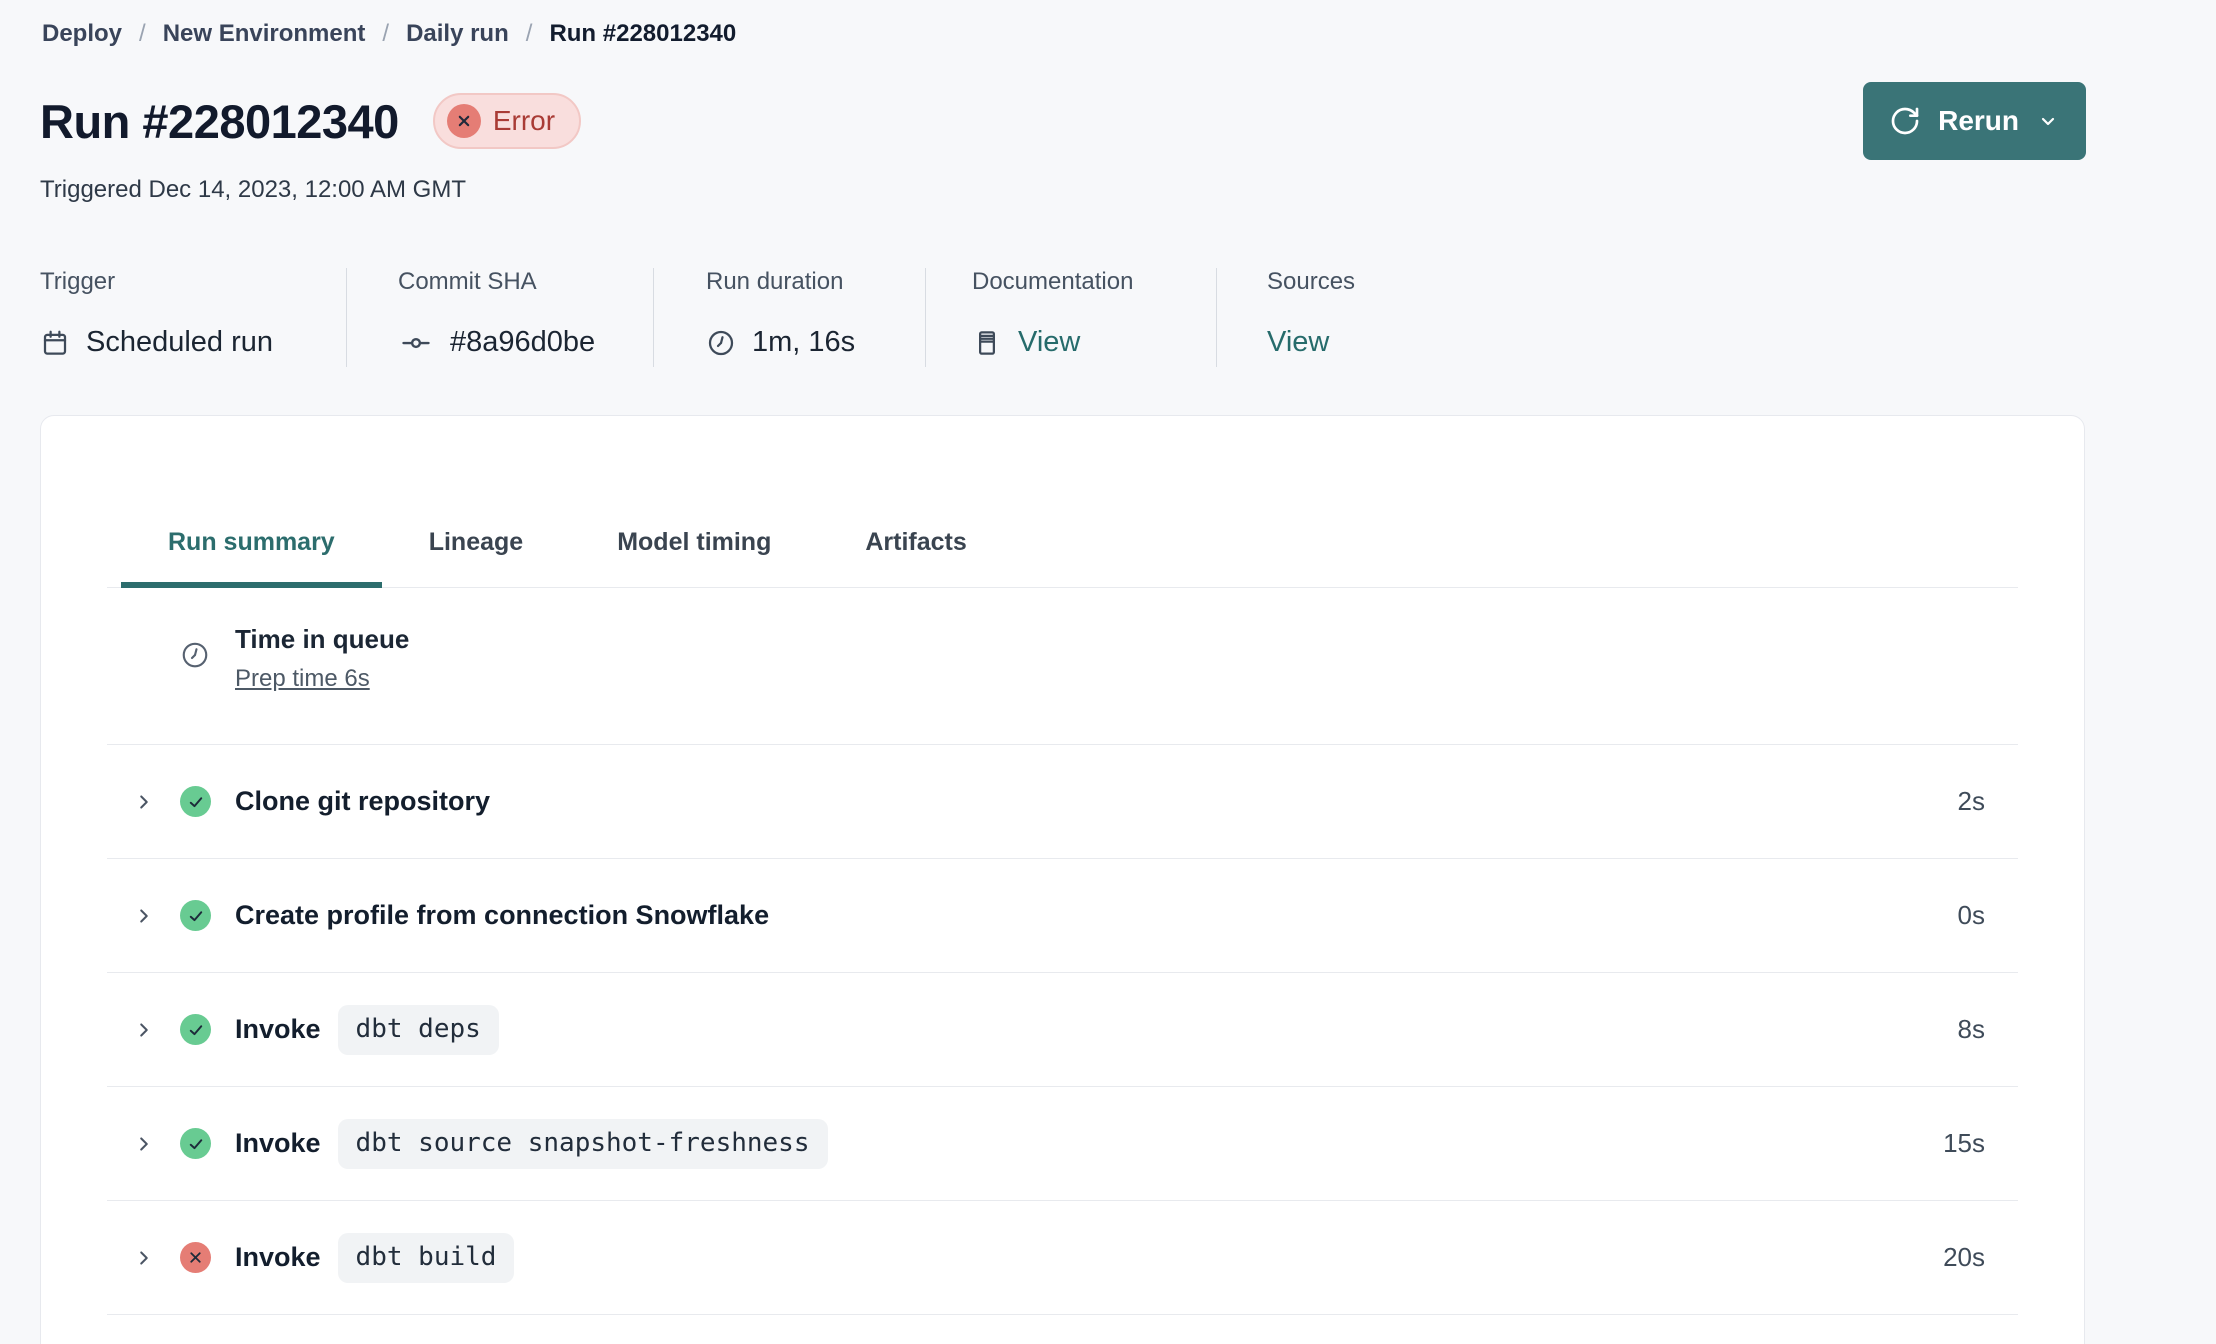  I want to click on journal-icon, so click(987, 343).